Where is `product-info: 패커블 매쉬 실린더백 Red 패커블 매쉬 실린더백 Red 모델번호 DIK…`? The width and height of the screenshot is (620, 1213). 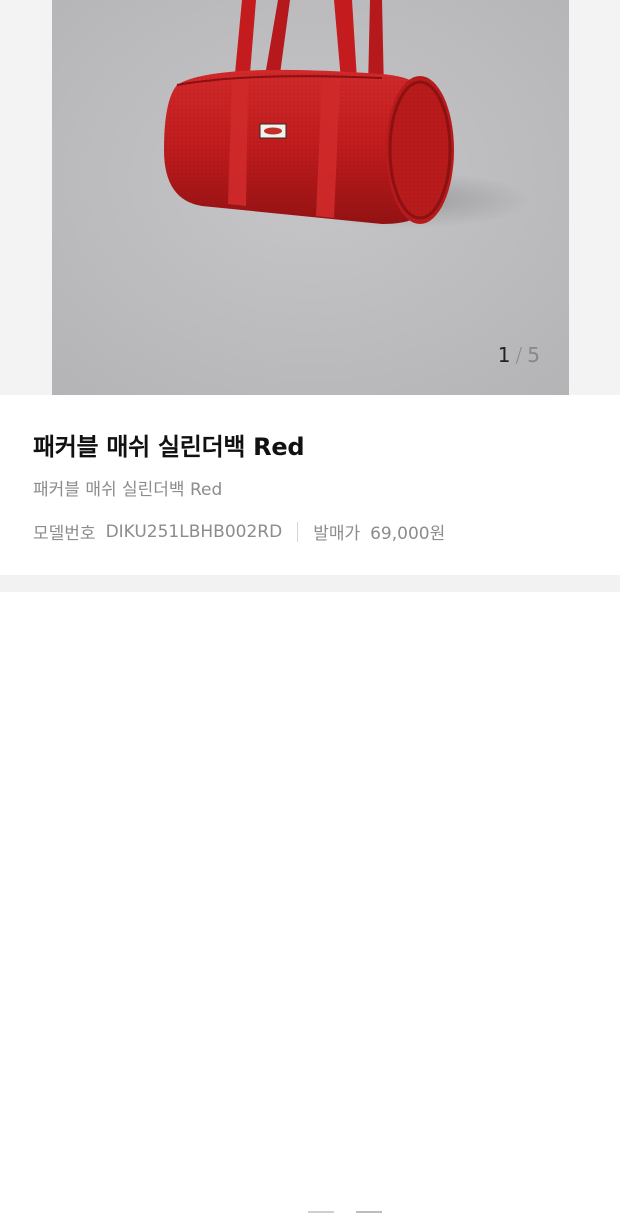 product-info: 패커블 매쉬 실린더백 Red 패커블 매쉬 실린더백 Red 모델번호 DIK… is located at coordinates (310, 485).